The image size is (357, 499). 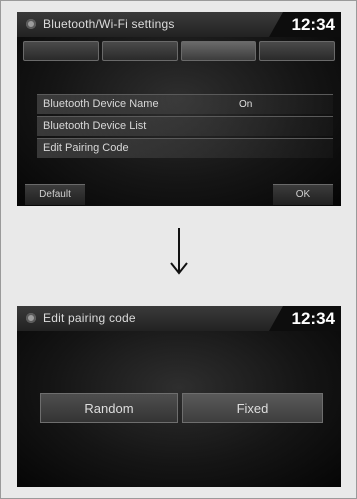 What do you see at coordinates (185, 148) in the screenshot?
I see `list-item-edit-pairing-code: Edit Pairing Code` at bounding box center [185, 148].